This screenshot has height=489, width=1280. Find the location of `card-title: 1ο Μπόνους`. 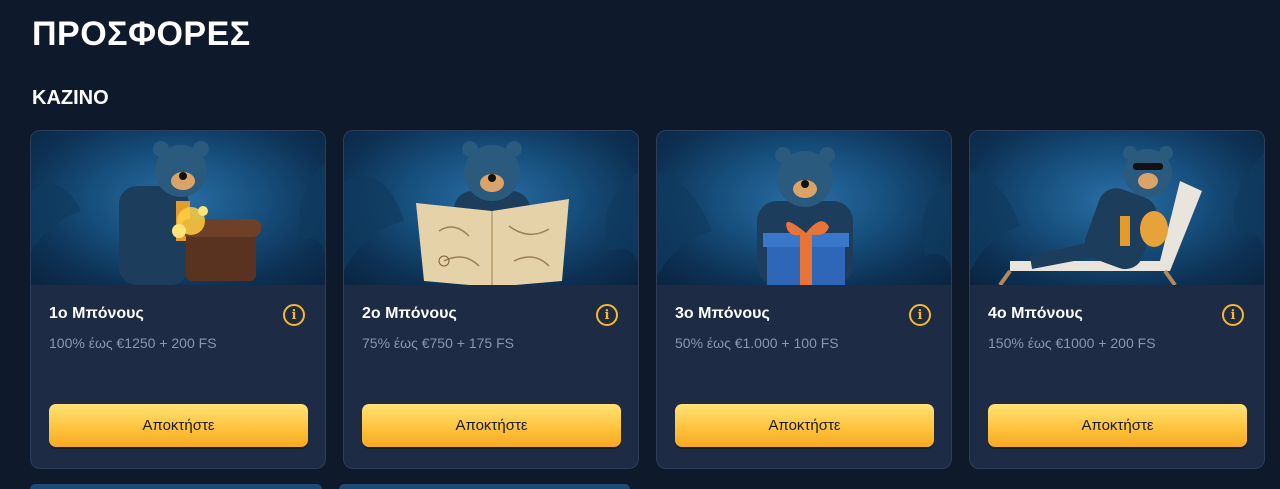

card-title: 1ο Μπόνους is located at coordinates (96, 313).